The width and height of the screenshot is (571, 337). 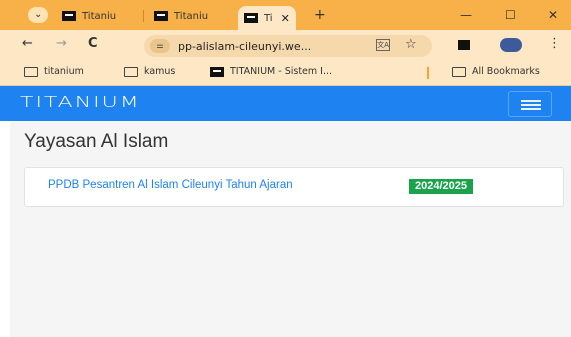 What do you see at coordinates (553, 15) in the screenshot?
I see `close-window-button: ✕` at bounding box center [553, 15].